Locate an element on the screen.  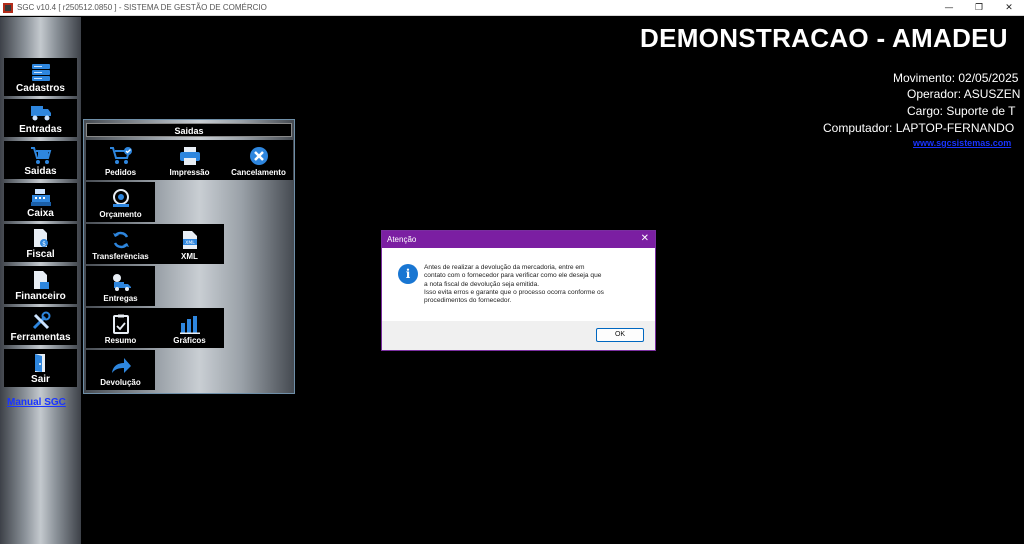
ok-button: OK is located at coordinates (620, 335).